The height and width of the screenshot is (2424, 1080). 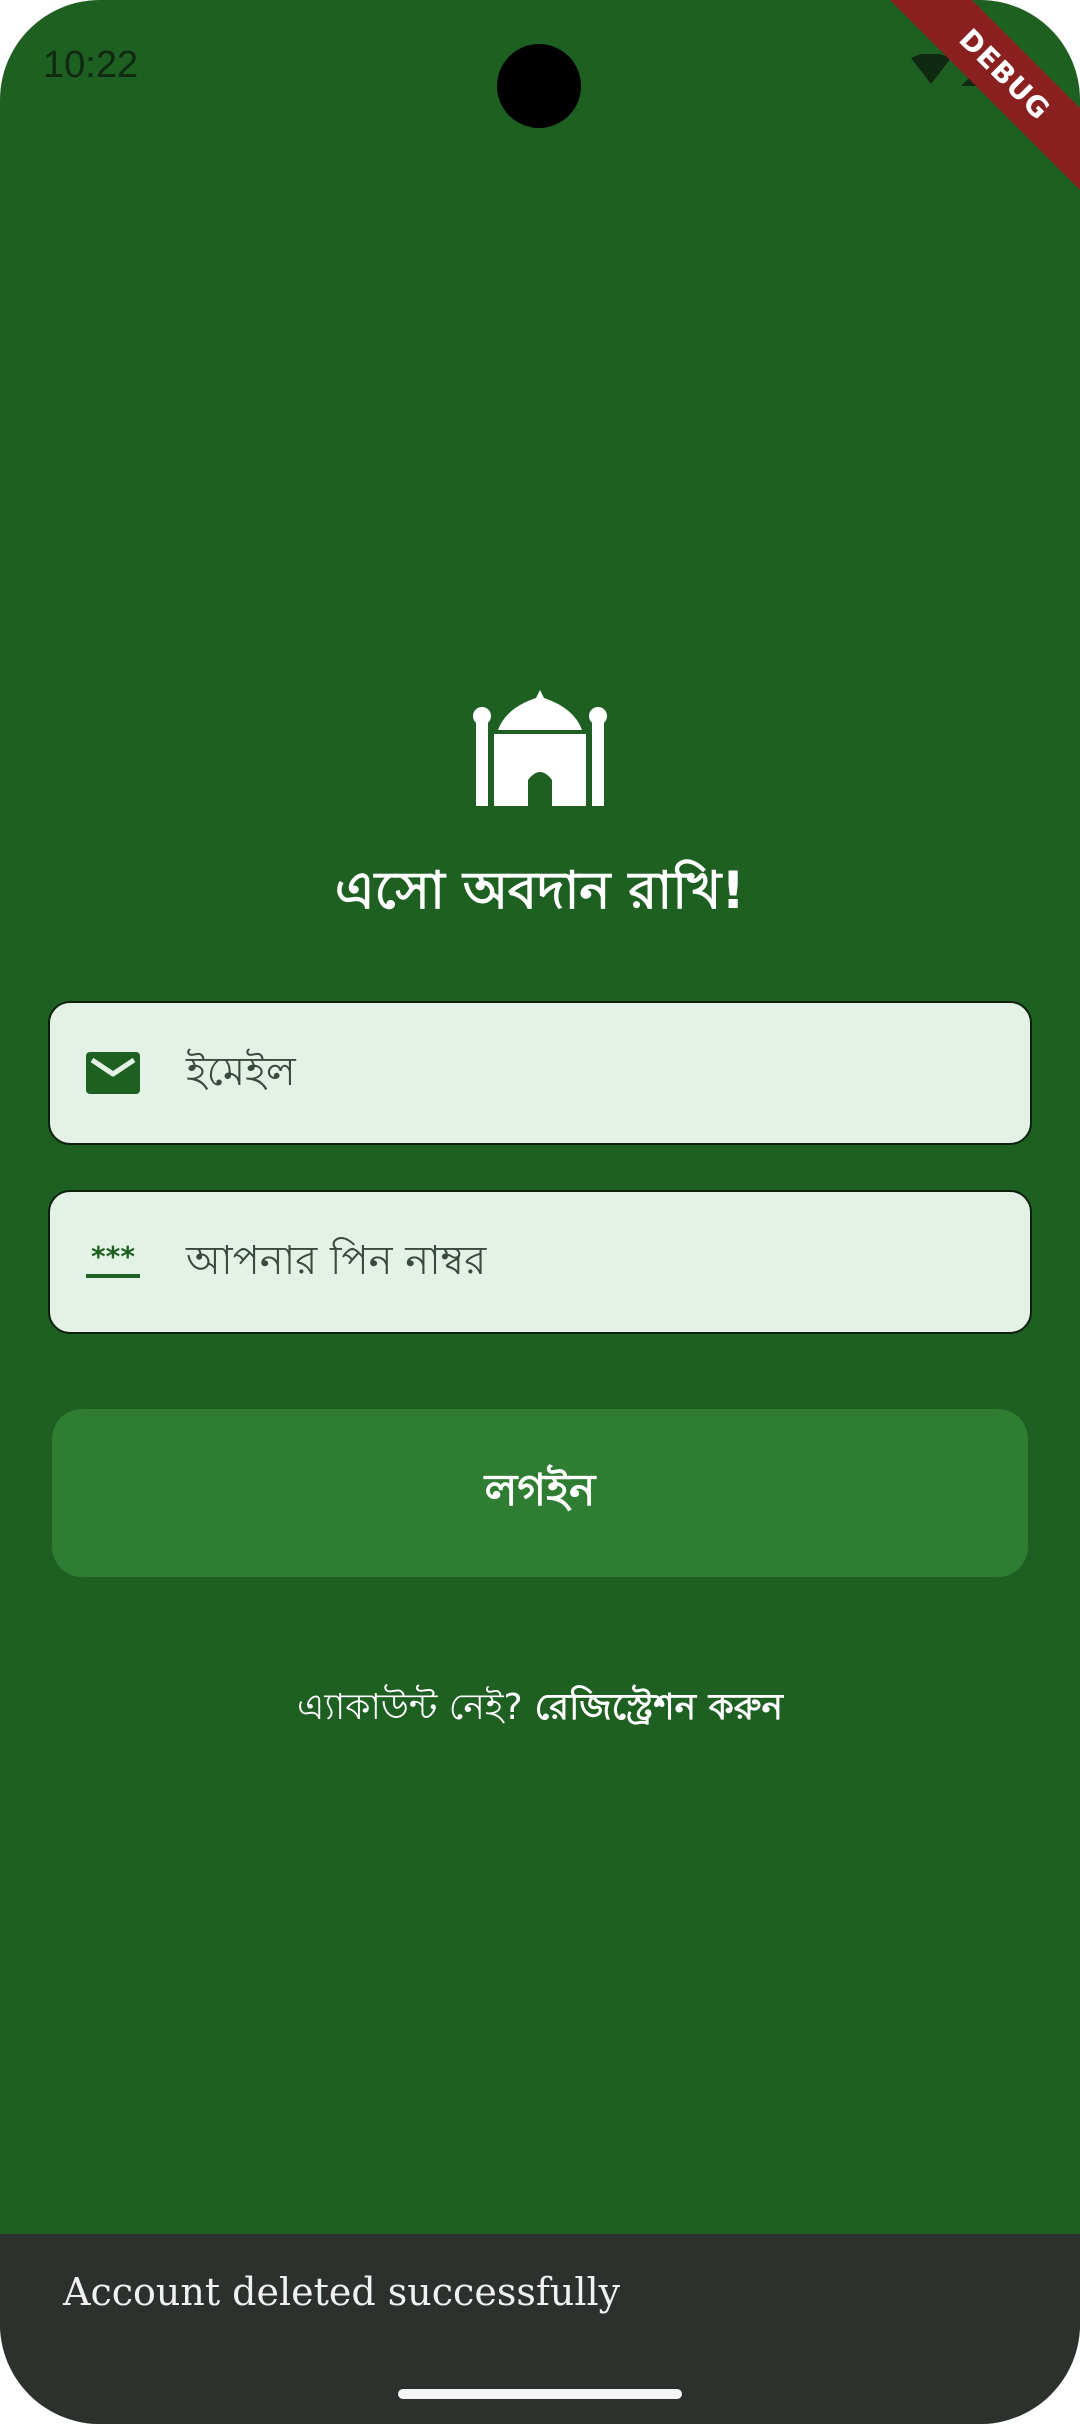 What do you see at coordinates (241, 1071) in the screenshot?
I see `email-placeholder: ইমেইল` at bounding box center [241, 1071].